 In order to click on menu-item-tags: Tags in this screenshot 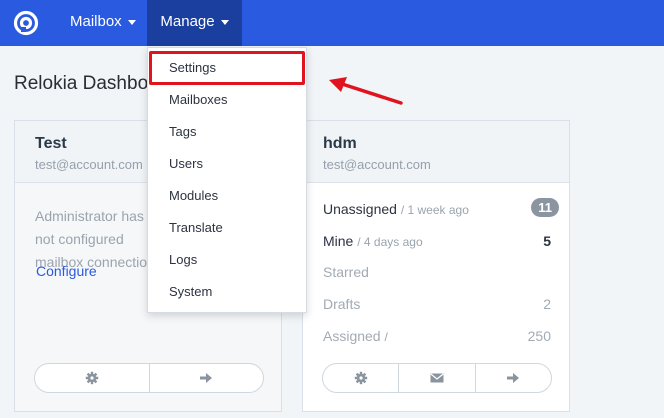, I will do `click(227, 132)`.